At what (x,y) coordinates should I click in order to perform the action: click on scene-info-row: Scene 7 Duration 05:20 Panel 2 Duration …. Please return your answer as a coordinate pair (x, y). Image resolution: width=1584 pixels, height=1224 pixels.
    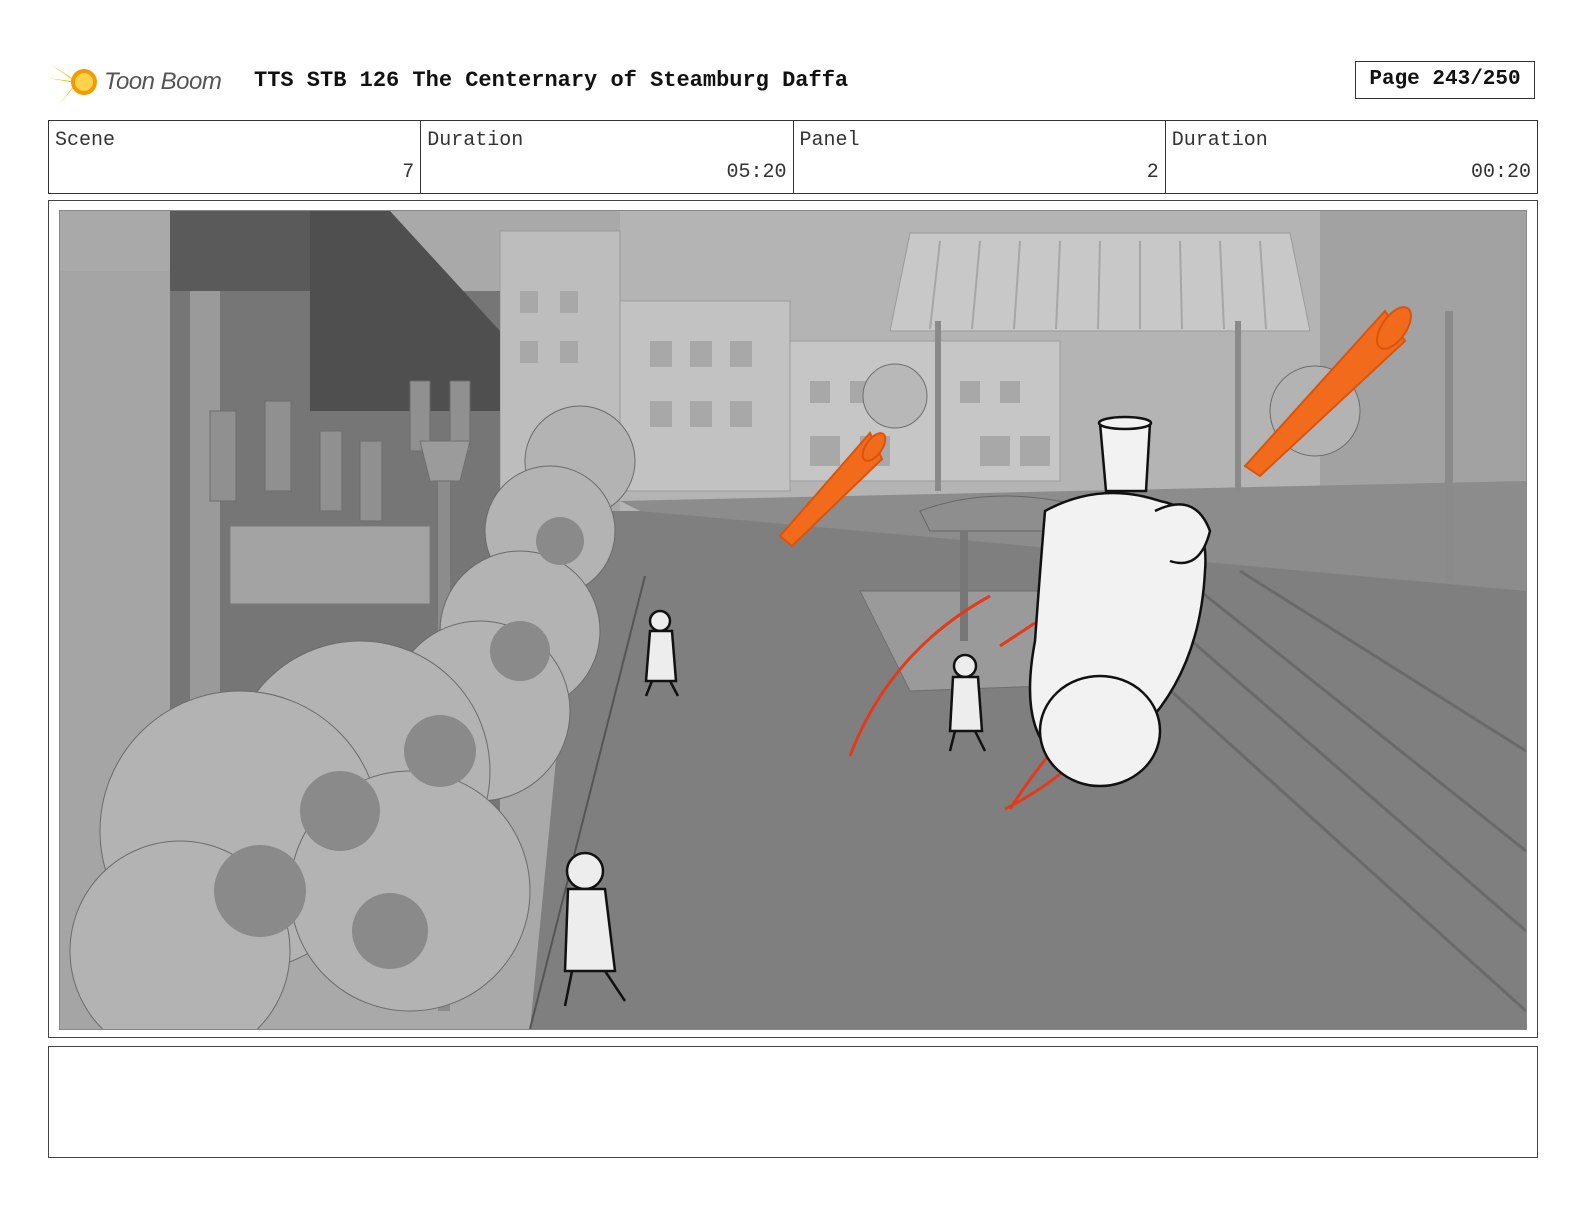
    Looking at the image, I should click on (793, 157).